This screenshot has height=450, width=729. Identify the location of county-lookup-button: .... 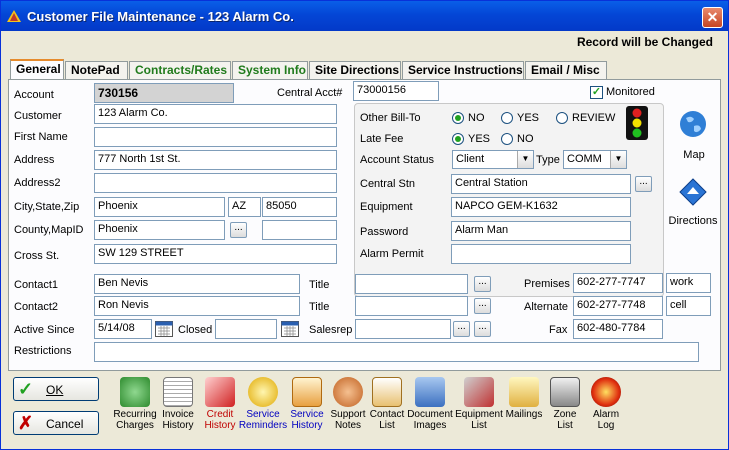
(238, 230).